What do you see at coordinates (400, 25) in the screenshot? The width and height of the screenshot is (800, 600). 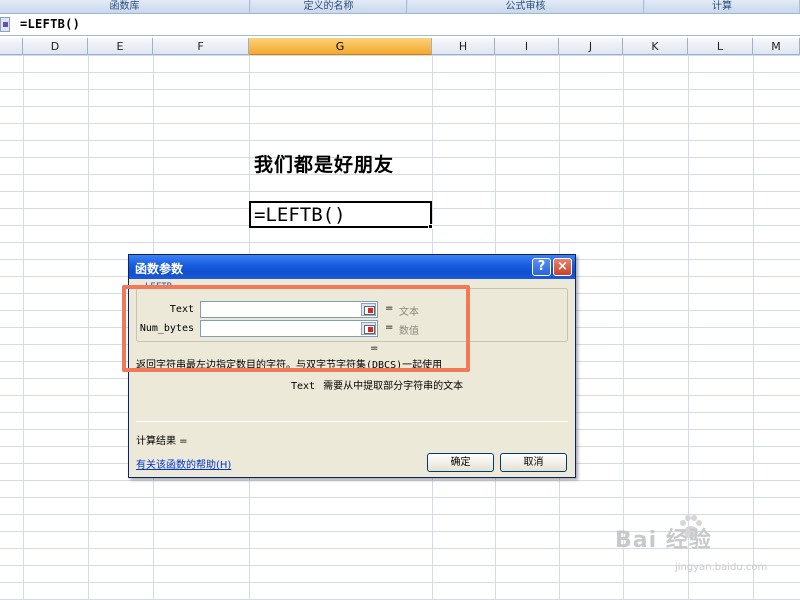 I see `formula-bar: =LEFTB()` at bounding box center [400, 25].